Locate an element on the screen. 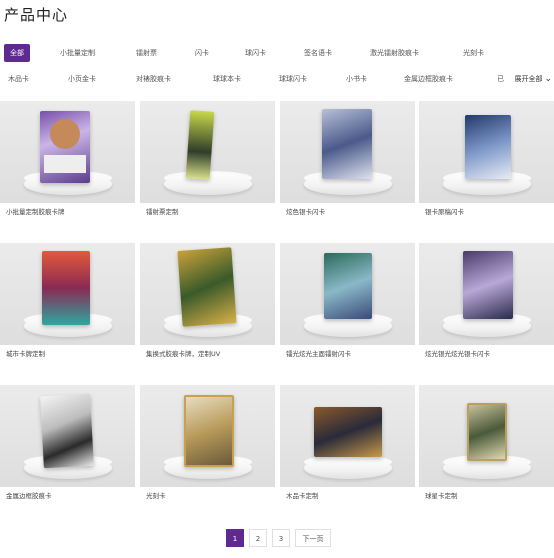 Image resolution: width=554 pixels, height=558 pixels. product-card: 城市卡牌定制 is located at coordinates (67, 305).